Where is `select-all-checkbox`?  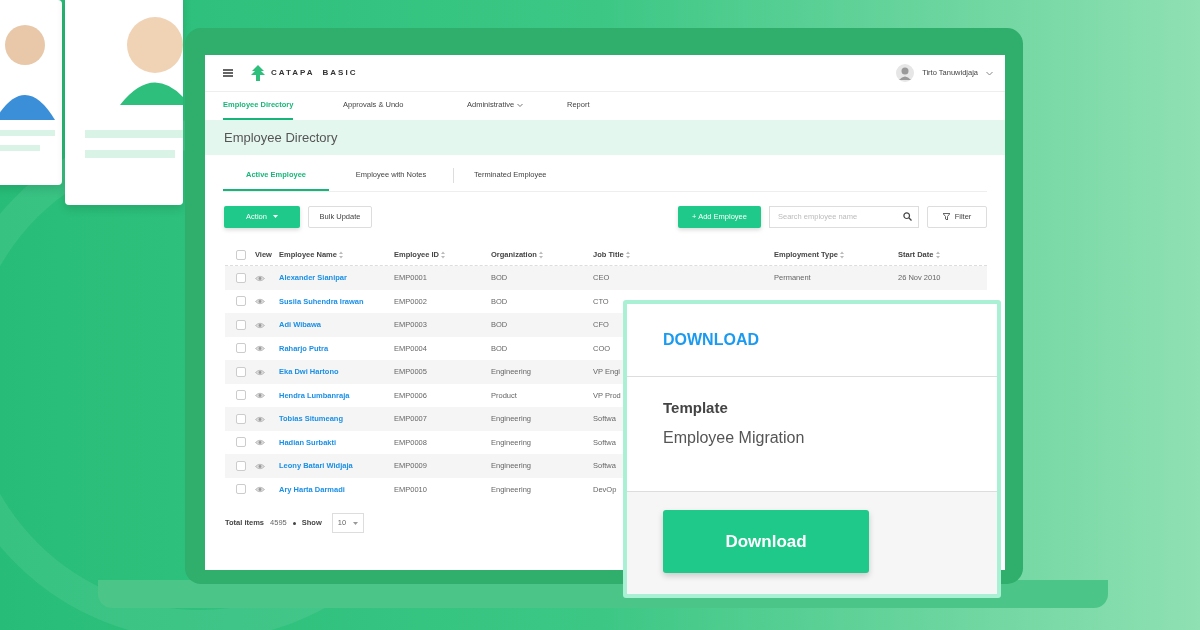 select-all-checkbox is located at coordinates (241, 255).